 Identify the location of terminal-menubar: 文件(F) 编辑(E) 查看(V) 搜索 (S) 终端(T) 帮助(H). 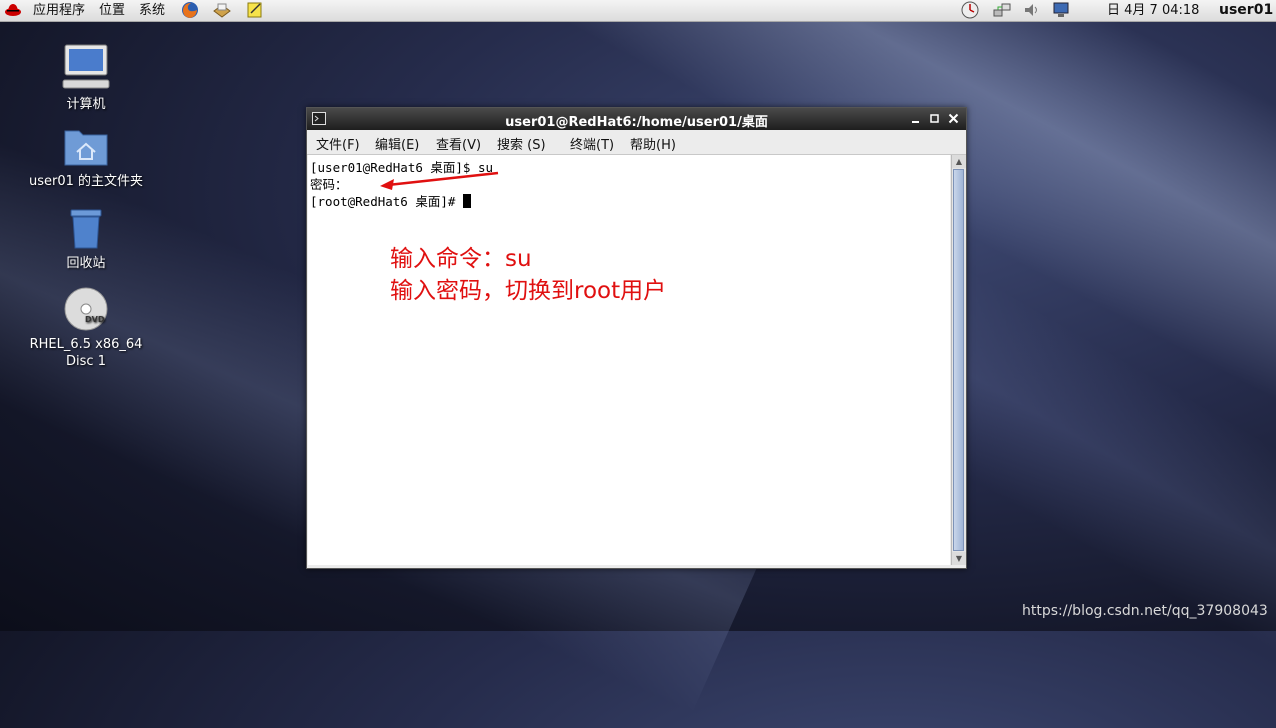
(636, 142).